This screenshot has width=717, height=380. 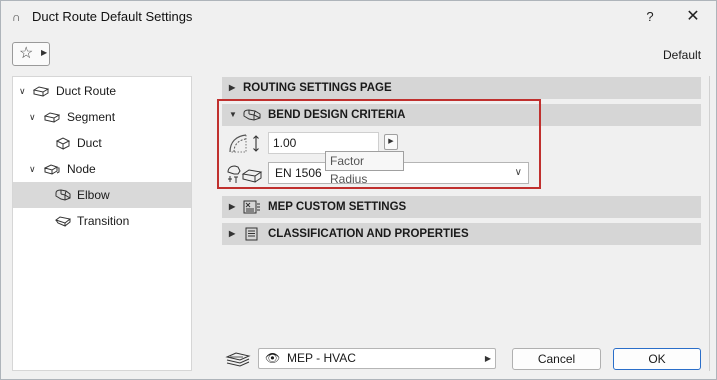 What do you see at coordinates (657, 359) in the screenshot?
I see `ok-button: OK` at bounding box center [657, 359].